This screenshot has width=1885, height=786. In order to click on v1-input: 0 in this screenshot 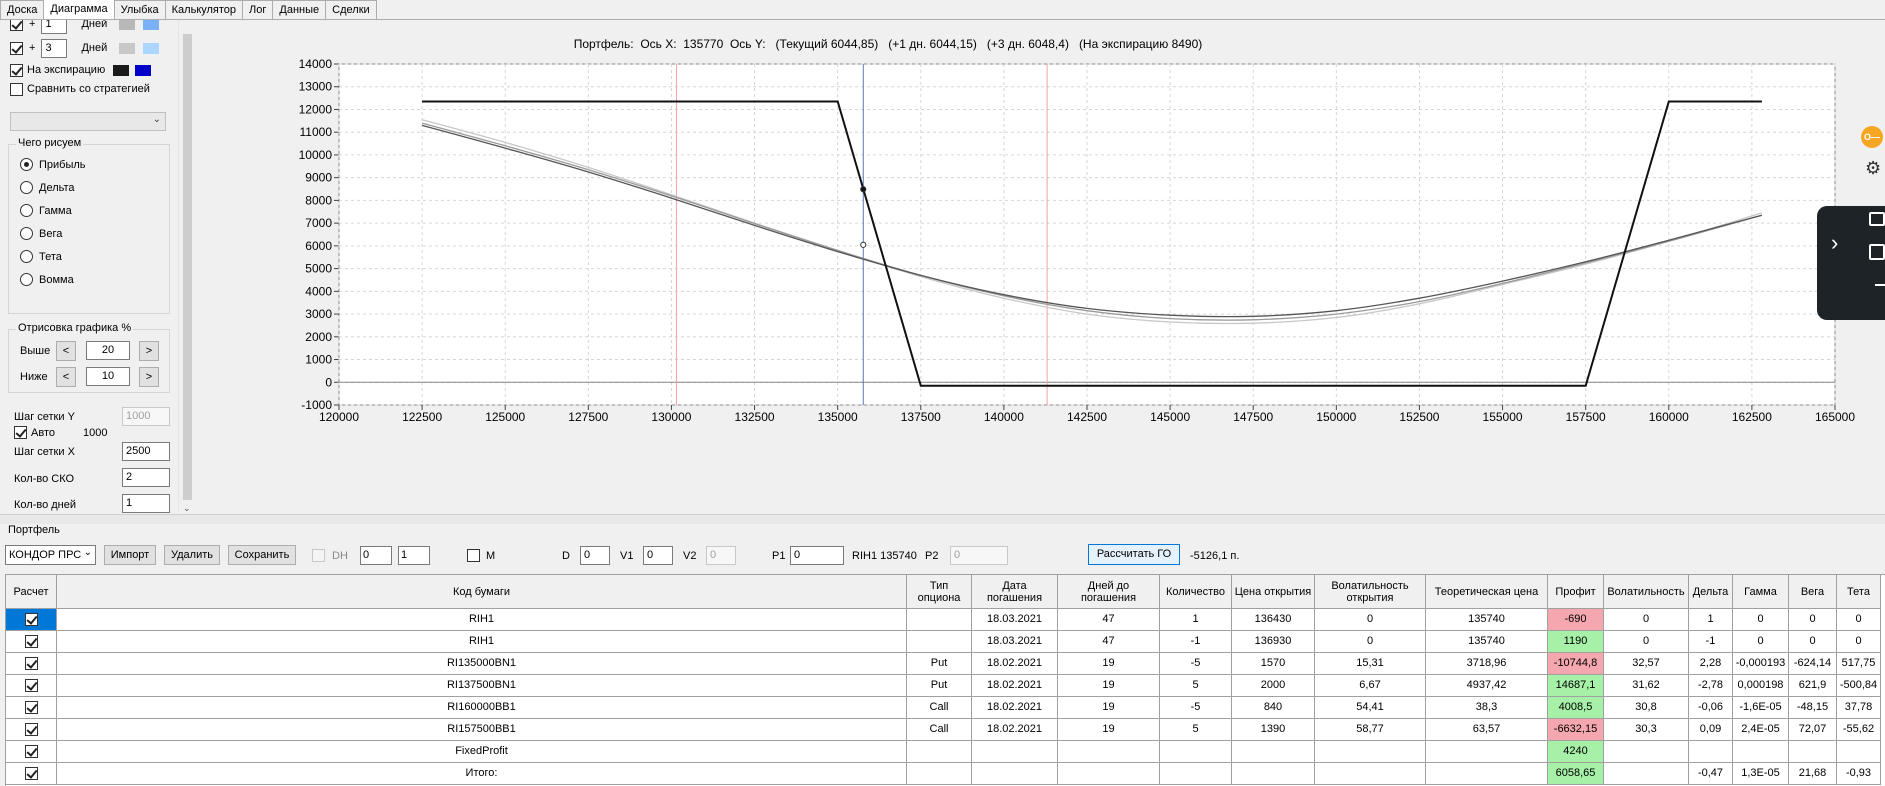, I will do `click(658, 555)`.